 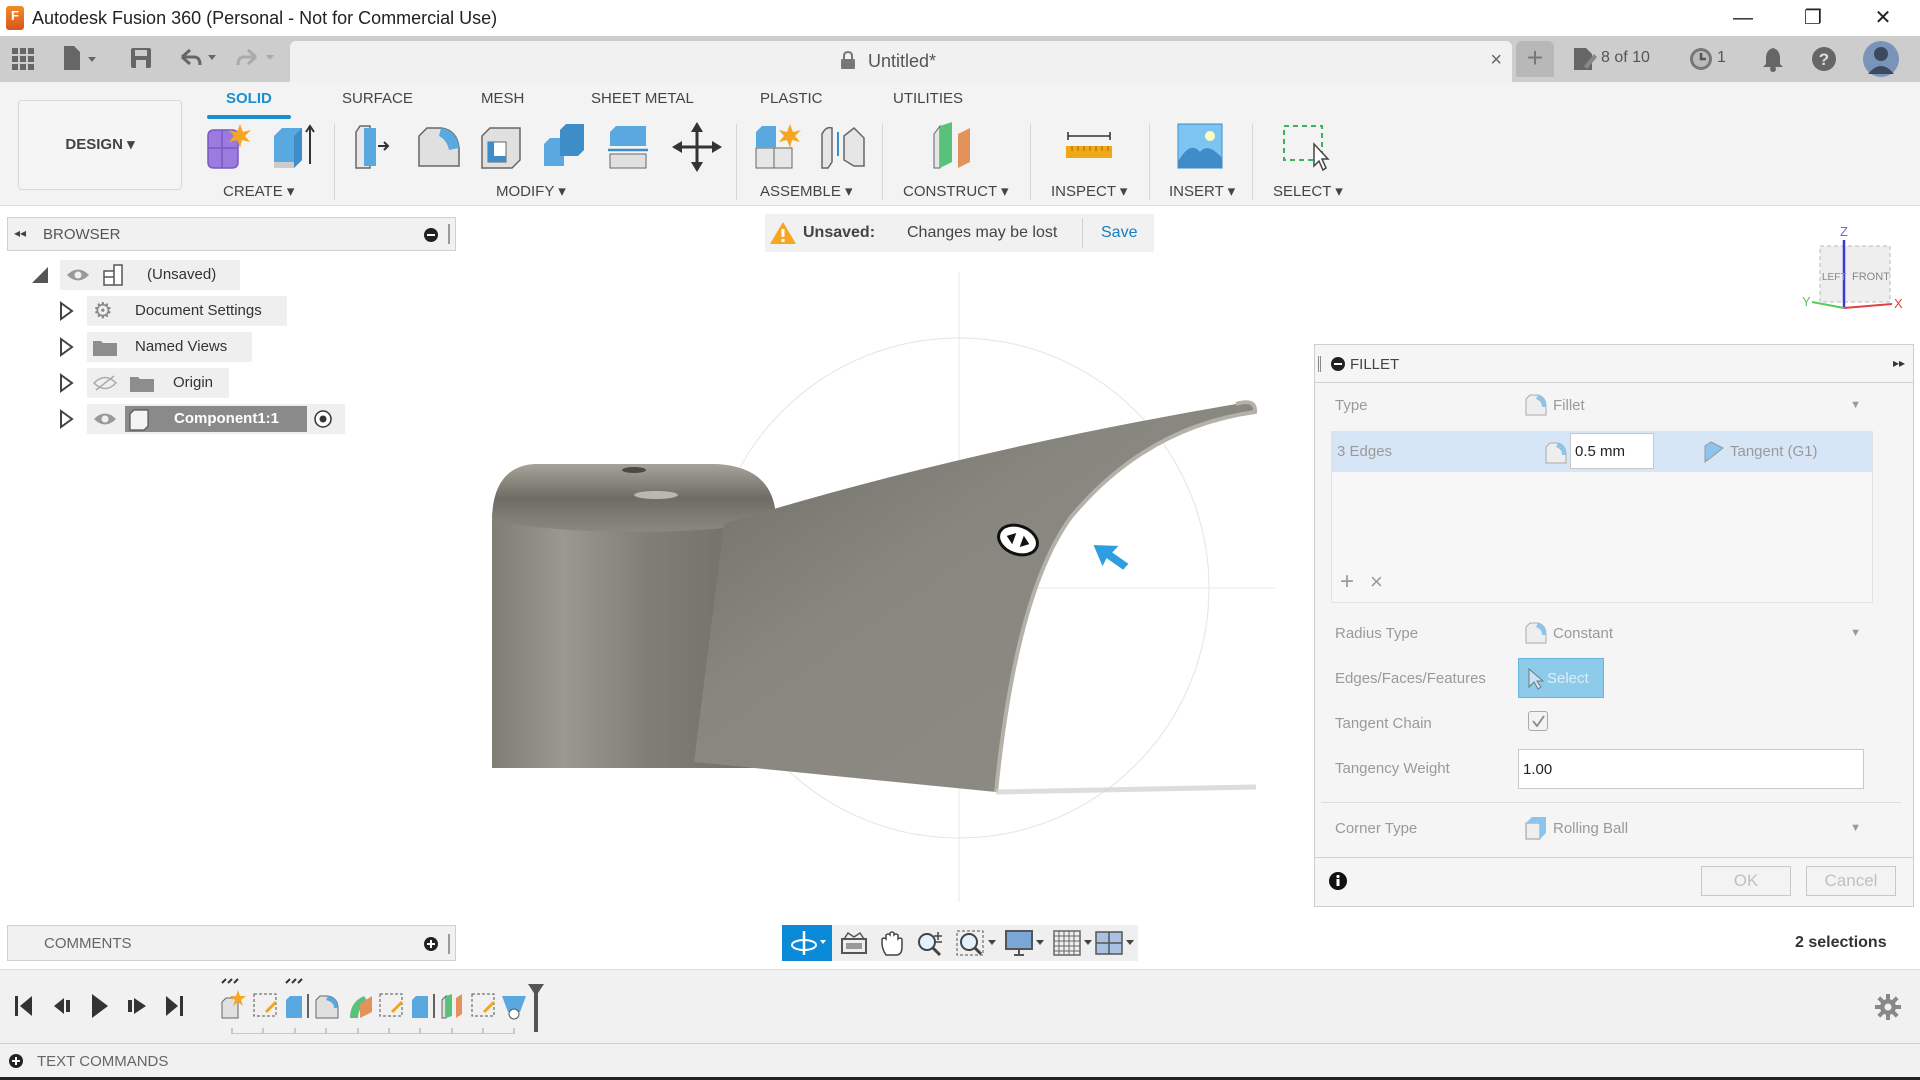 I want to click on cancel-button: Cancel, so click(x=1851, y=881).